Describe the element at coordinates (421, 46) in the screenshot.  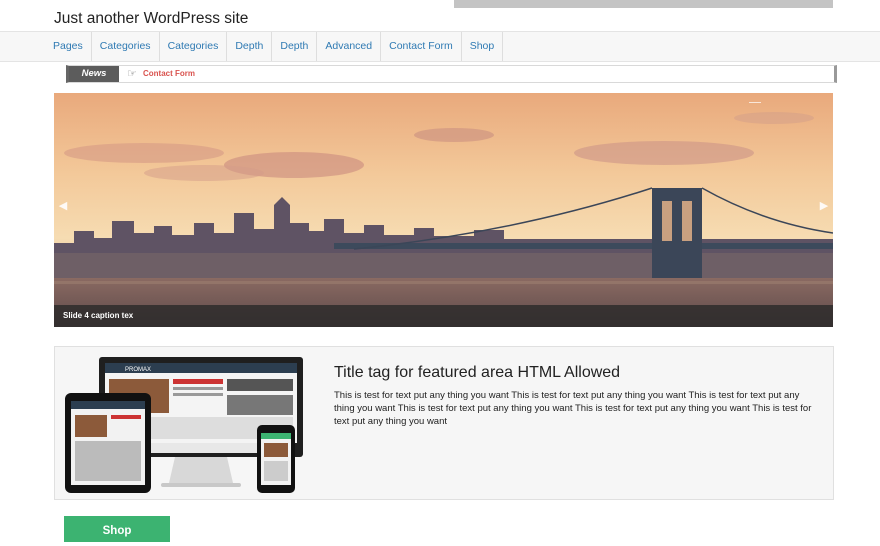
I see `nav-item-contact-form: Contact Form` at that location.